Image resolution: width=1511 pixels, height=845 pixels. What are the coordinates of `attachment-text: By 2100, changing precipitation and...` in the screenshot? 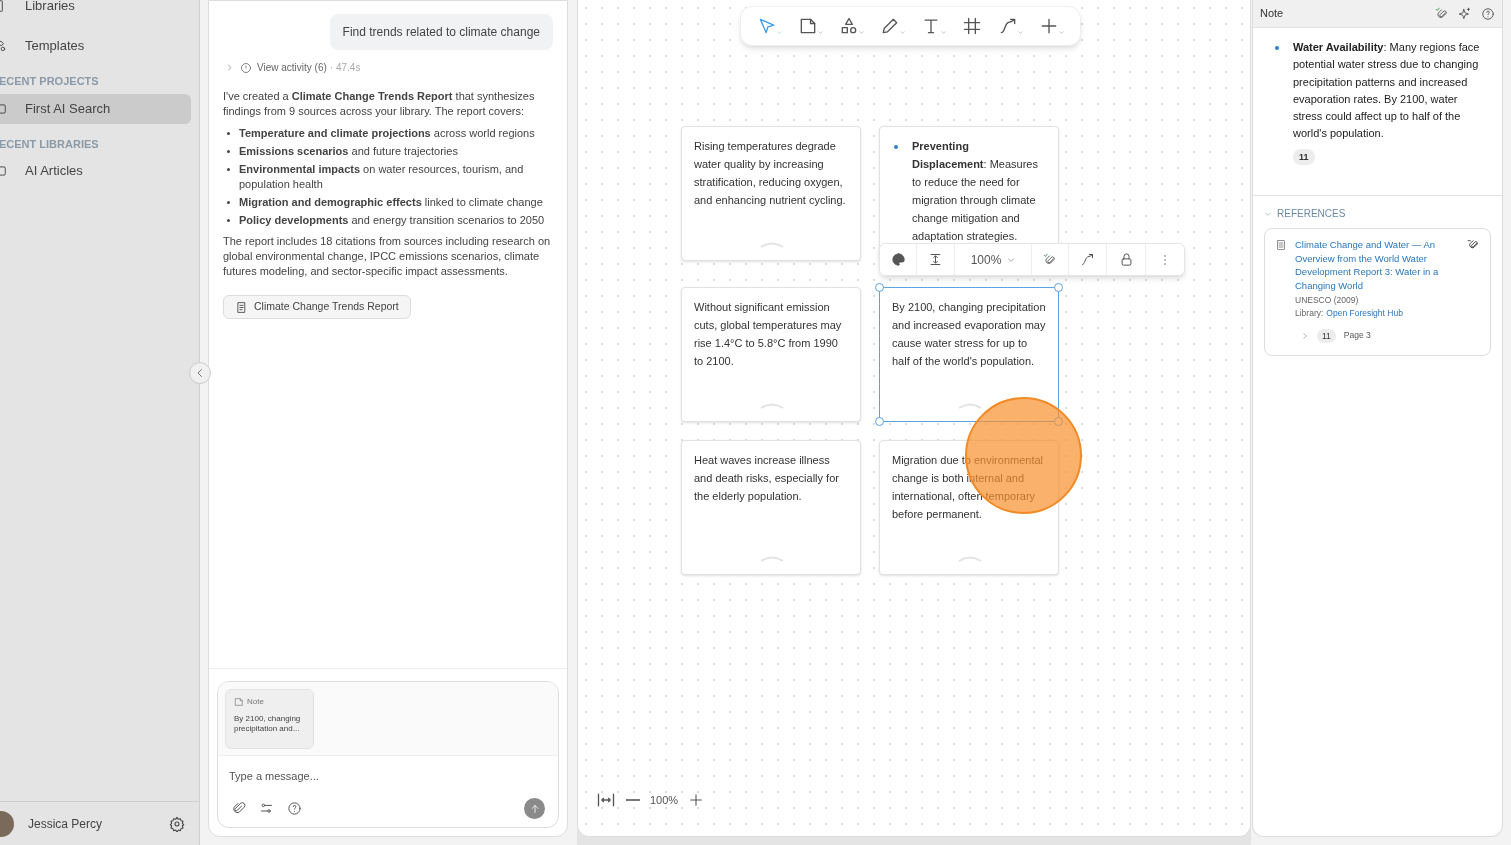 It's located at (268, 723).